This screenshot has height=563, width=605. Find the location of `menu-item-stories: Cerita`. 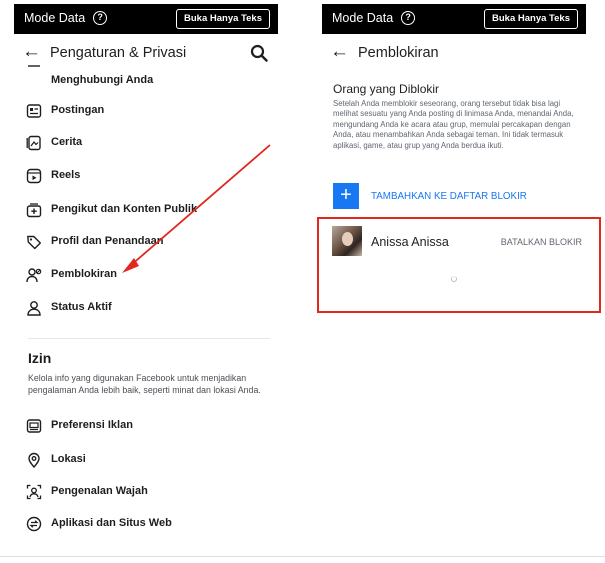

menu-item-stories: Cerita is located at coordinates (146, 143).